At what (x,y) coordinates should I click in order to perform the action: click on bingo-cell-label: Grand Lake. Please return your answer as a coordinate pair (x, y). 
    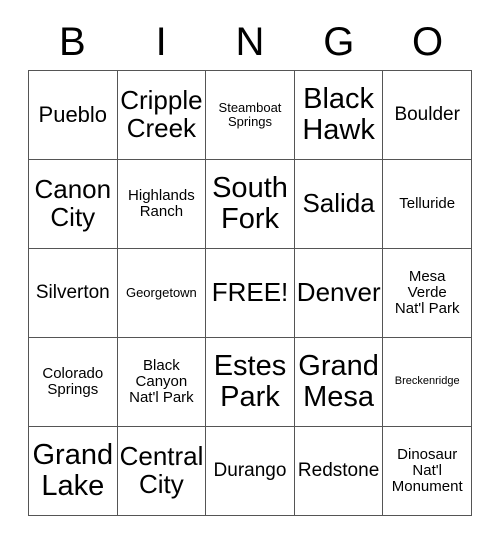
    Looking at the image, I should click on (73, 470).